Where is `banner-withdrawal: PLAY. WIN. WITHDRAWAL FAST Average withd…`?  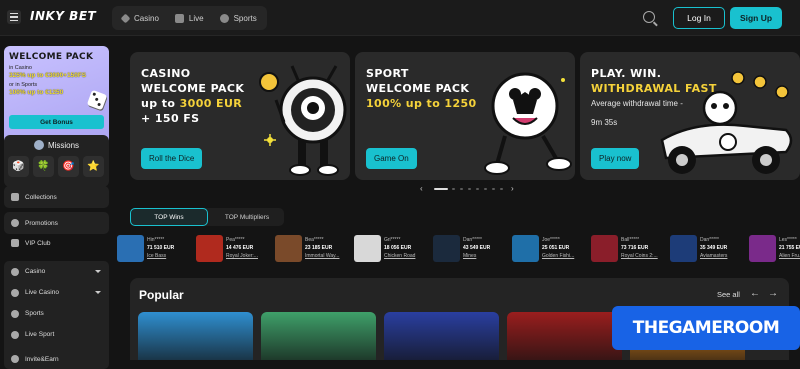
banner-withdrawal: PLAY. WIN. WITHDRAWAL FAST Average withd… is located at coordinates (690, 116).